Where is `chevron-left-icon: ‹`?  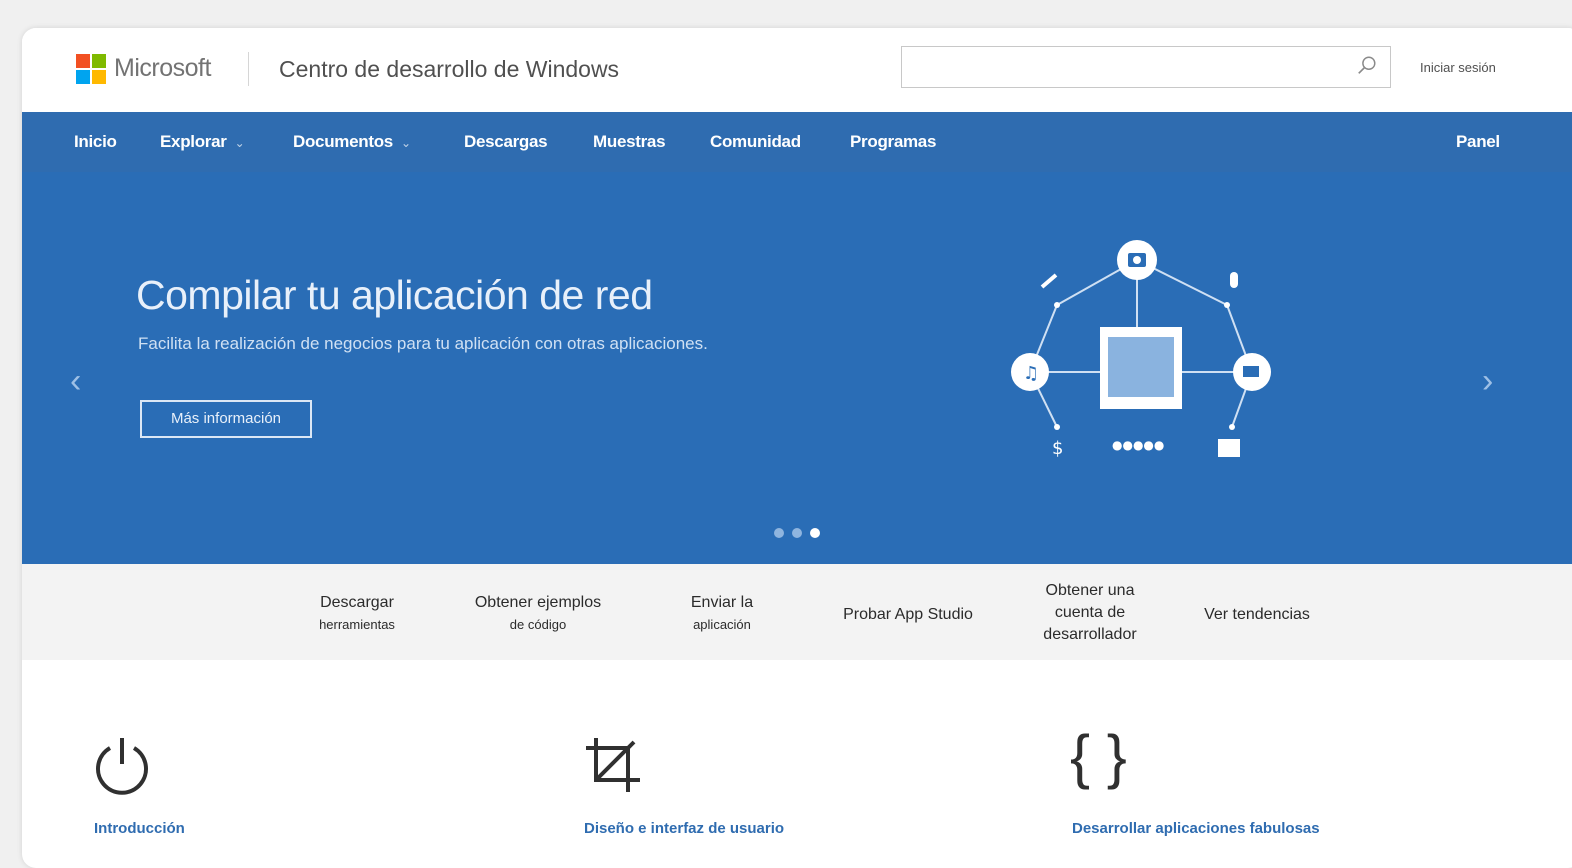 chevron-left-icon: ‹ is located at coordinates (75, 381).